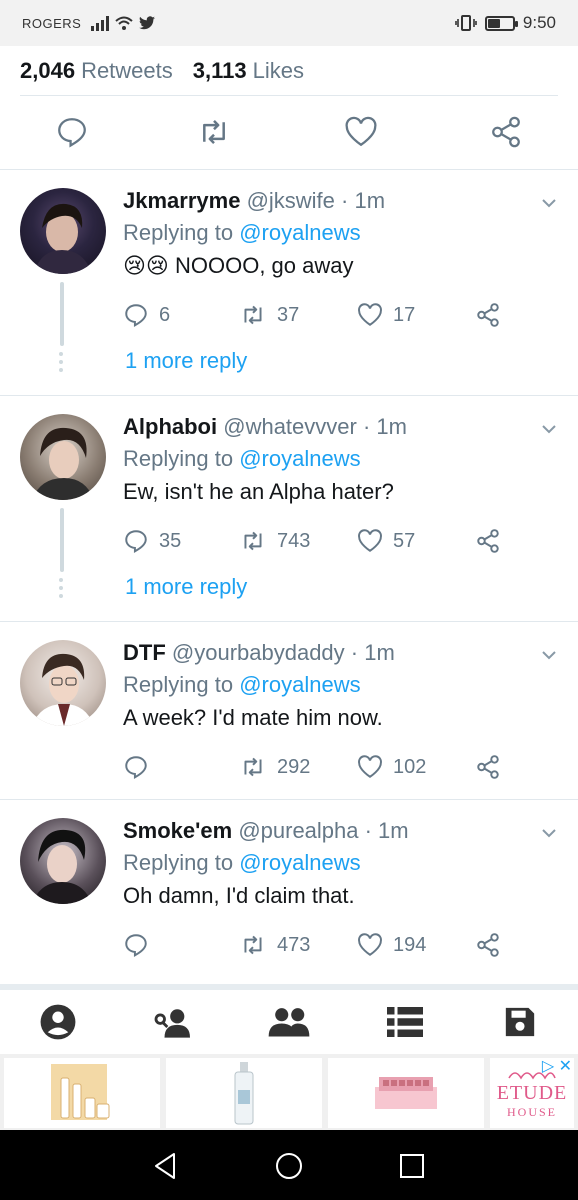 The height and width of the screenshot is (1200, 578). I want to click on likes-label: Likes, so click(278, 70).